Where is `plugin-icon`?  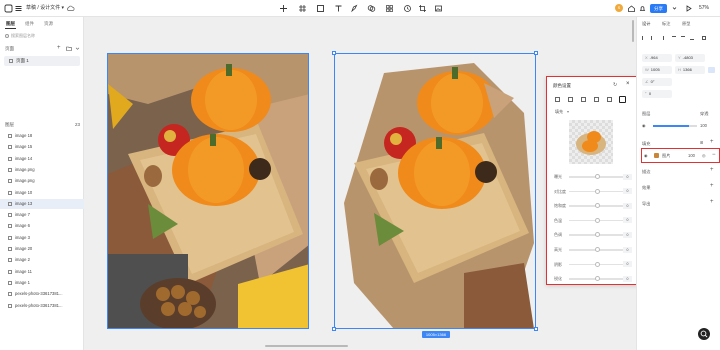 plugin-icon is located at coordinates (389, 8).